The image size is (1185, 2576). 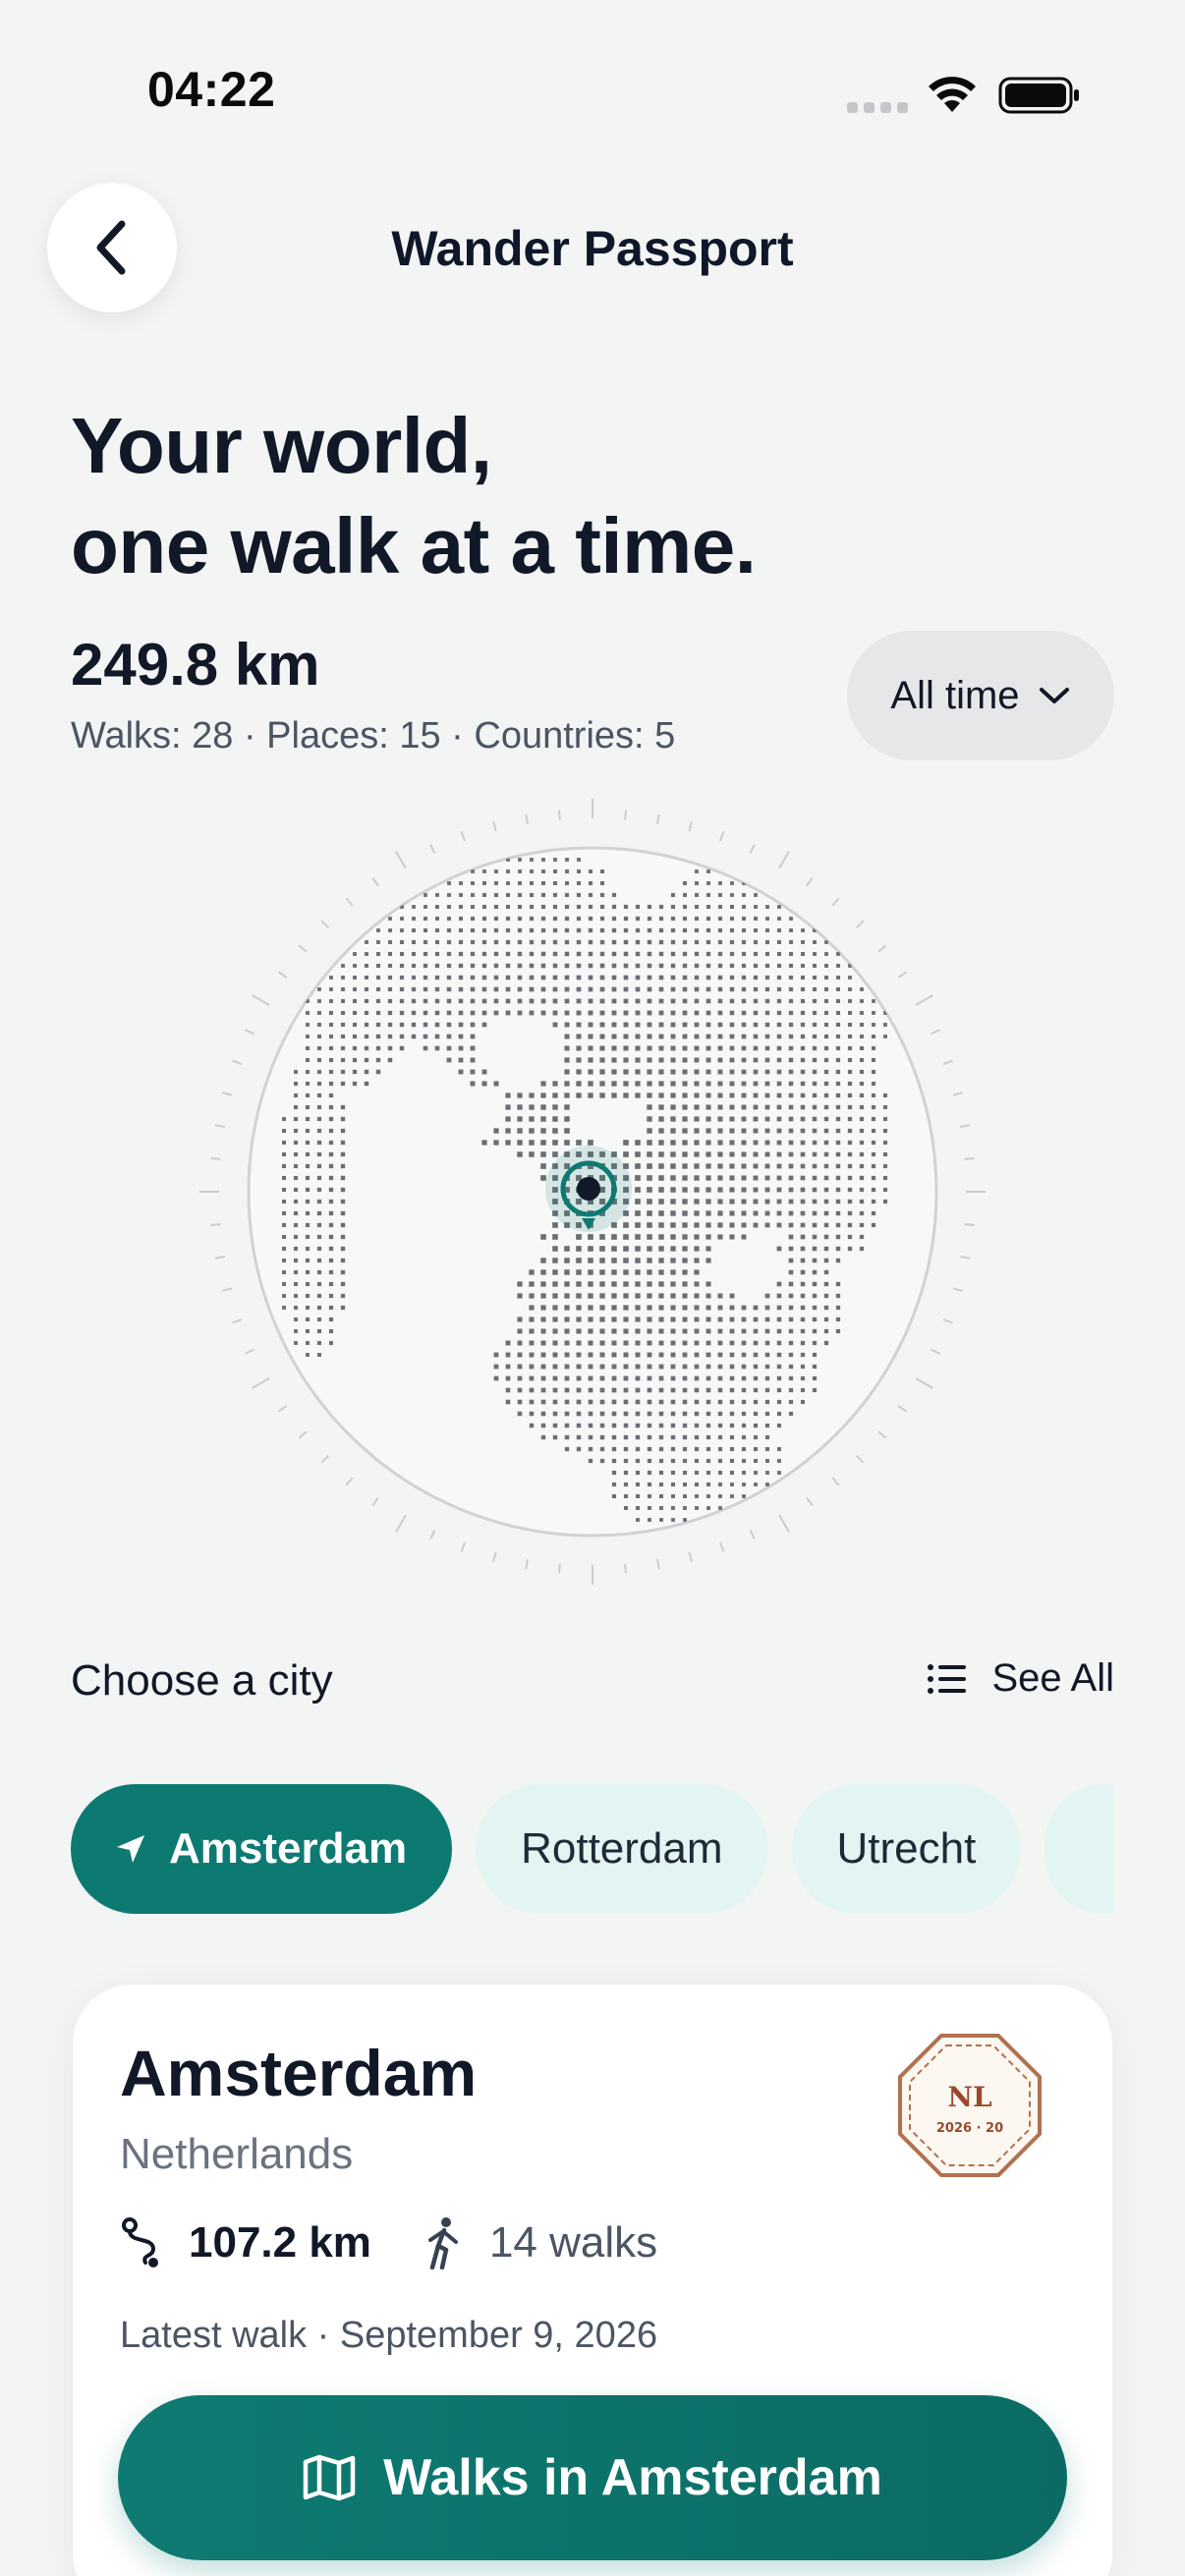 What do you see at coordinates (329, 2477) in the screenshot?
I see `map-icon` at bounding box center [329, 2477].